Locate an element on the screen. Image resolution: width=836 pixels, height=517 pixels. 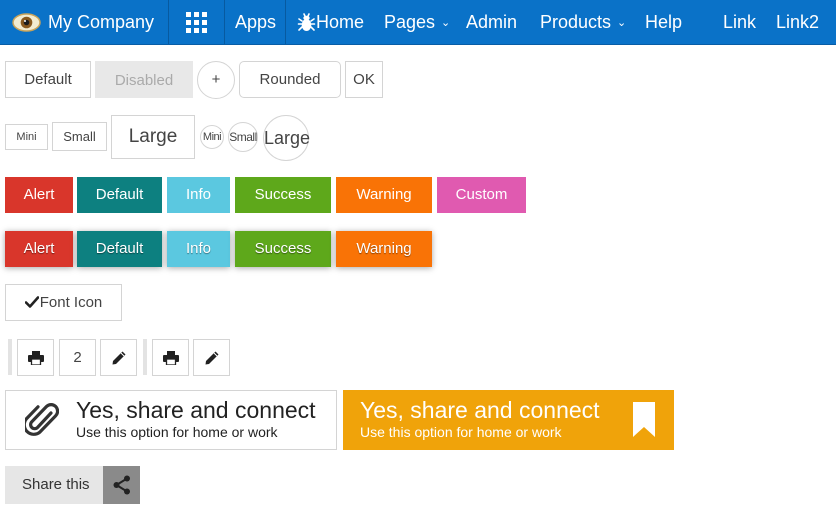
share-connect-orange-title: Yes, share and connect is located at coordinates (480, 410).